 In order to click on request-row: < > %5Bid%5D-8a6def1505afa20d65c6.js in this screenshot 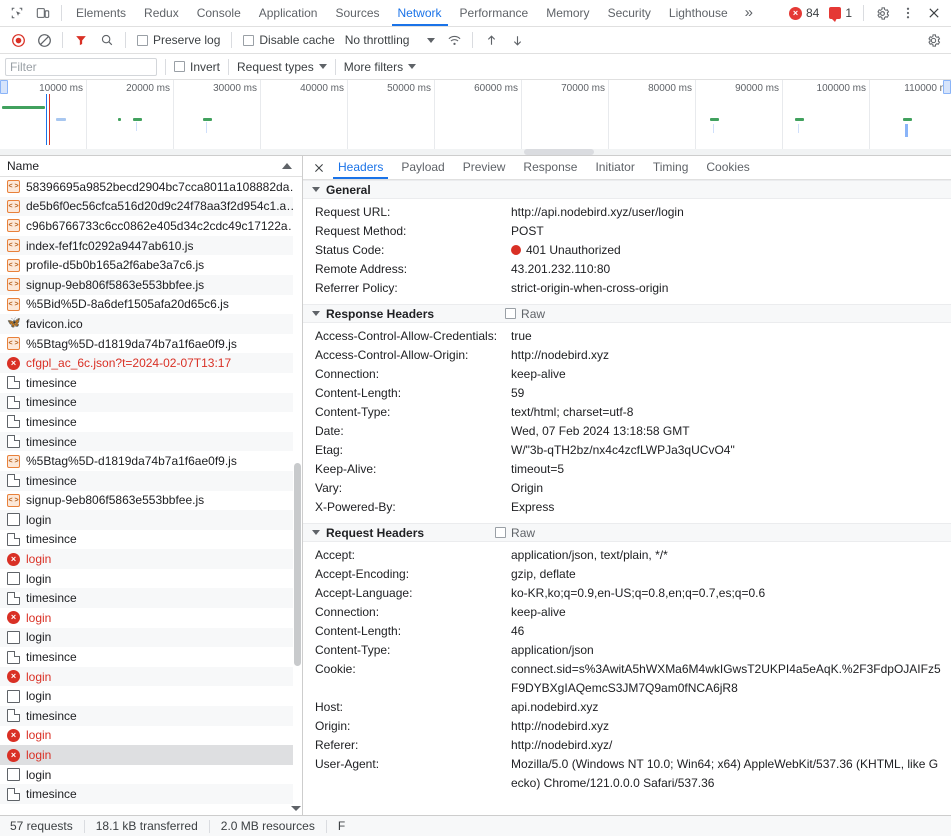, I will do `click(151, 305)`.